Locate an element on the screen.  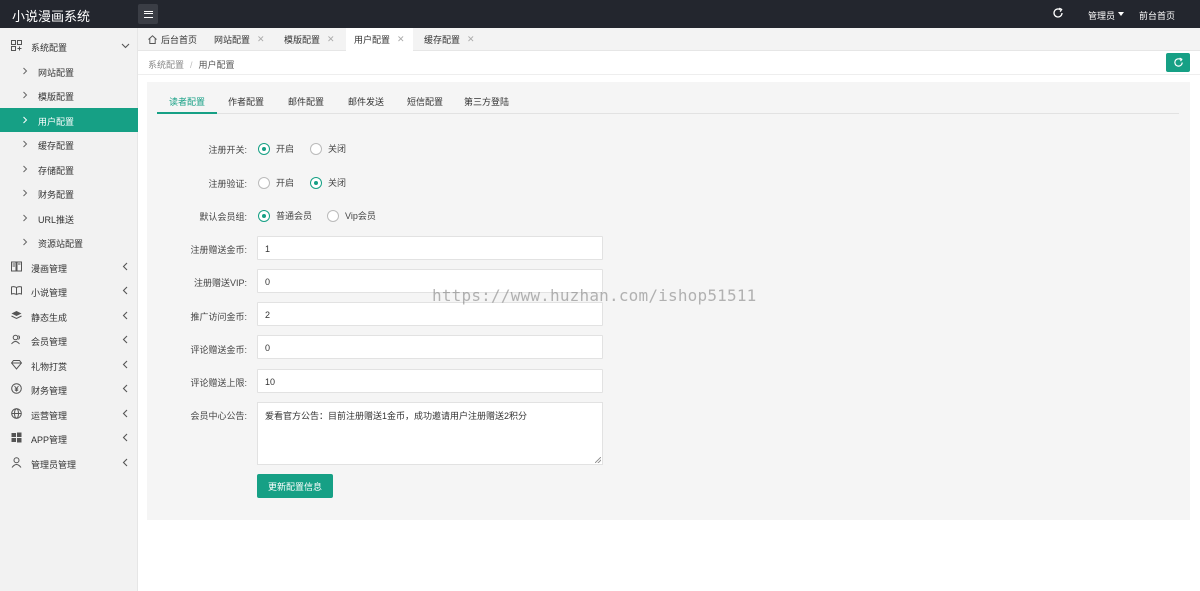
promo-gold-input: 2 is located at coordinates (430, 314).